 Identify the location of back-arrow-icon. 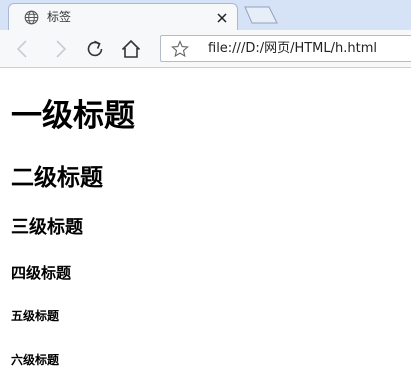
(23, 49).